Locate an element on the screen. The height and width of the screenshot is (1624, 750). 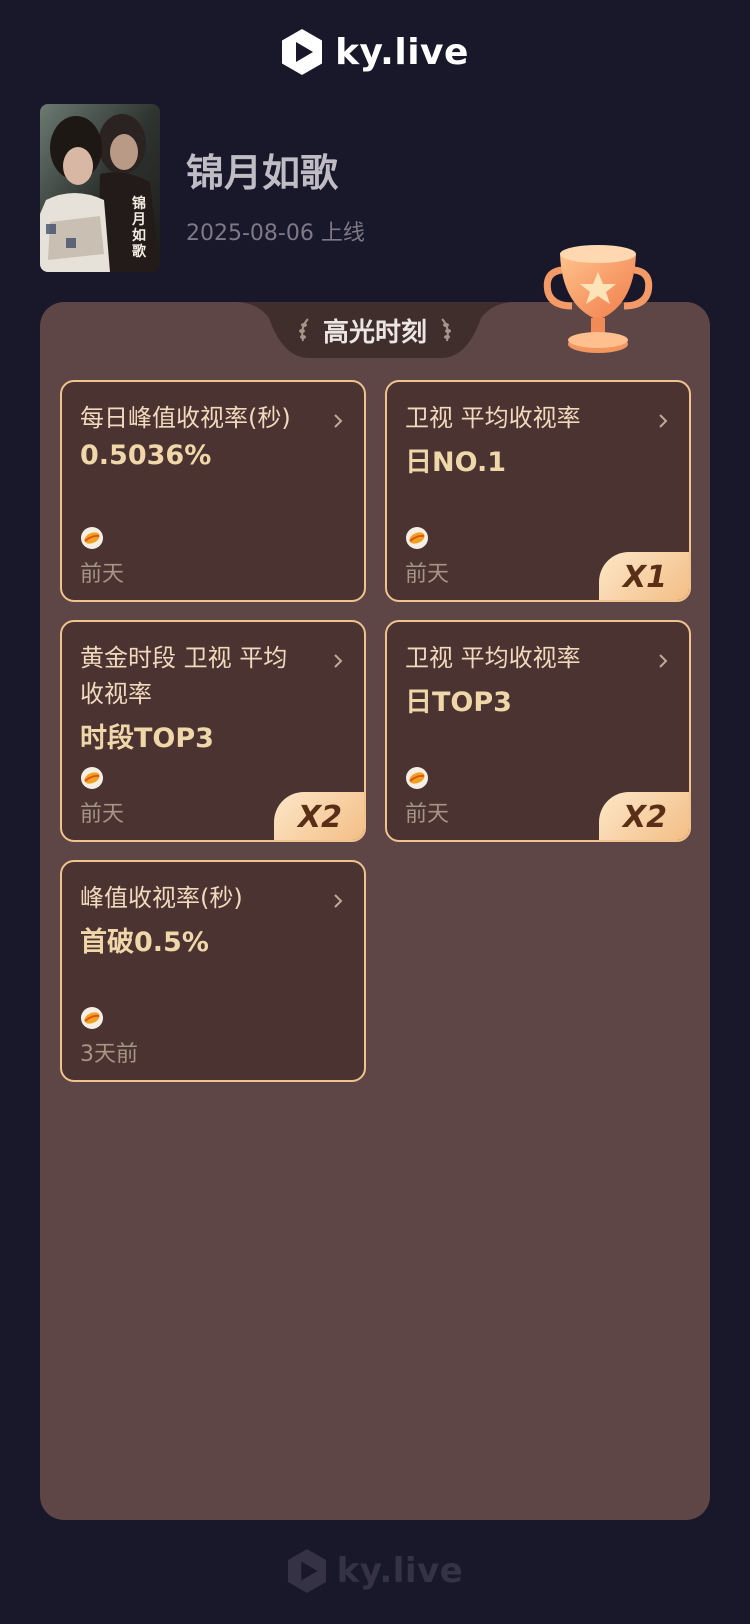
highlight-card: 黄金时段 卫视 平均收视率 时段TOP3 前天 X2 is located at coordinates (213, 731).